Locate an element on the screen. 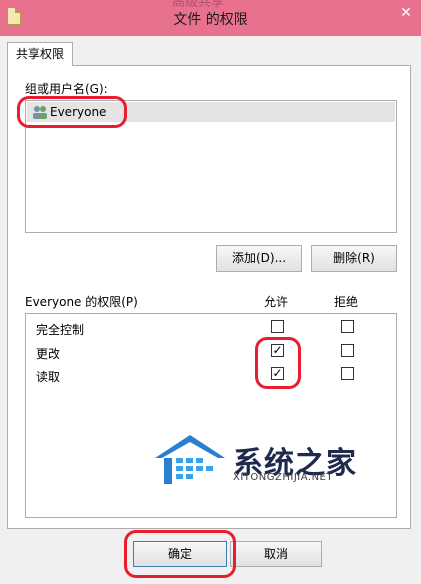 The image size is (421, 584). permission-name: 读取 is located at coordinates (48, 377).